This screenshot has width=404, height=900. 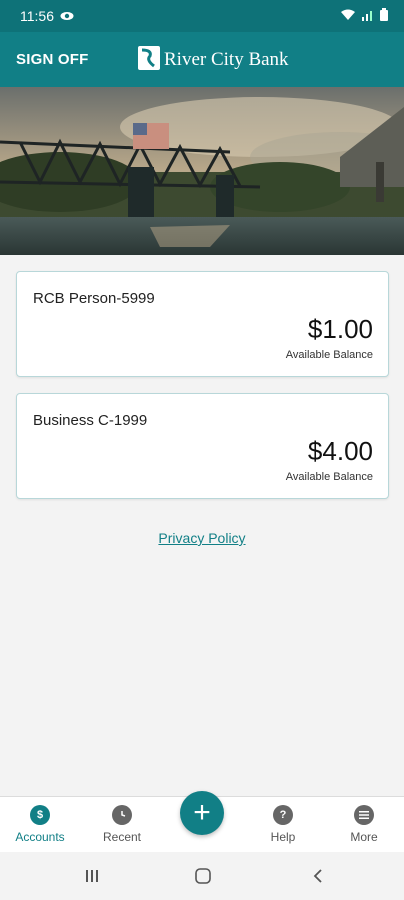 I want to click on plus-icon: +, so click(x=202, y=812).